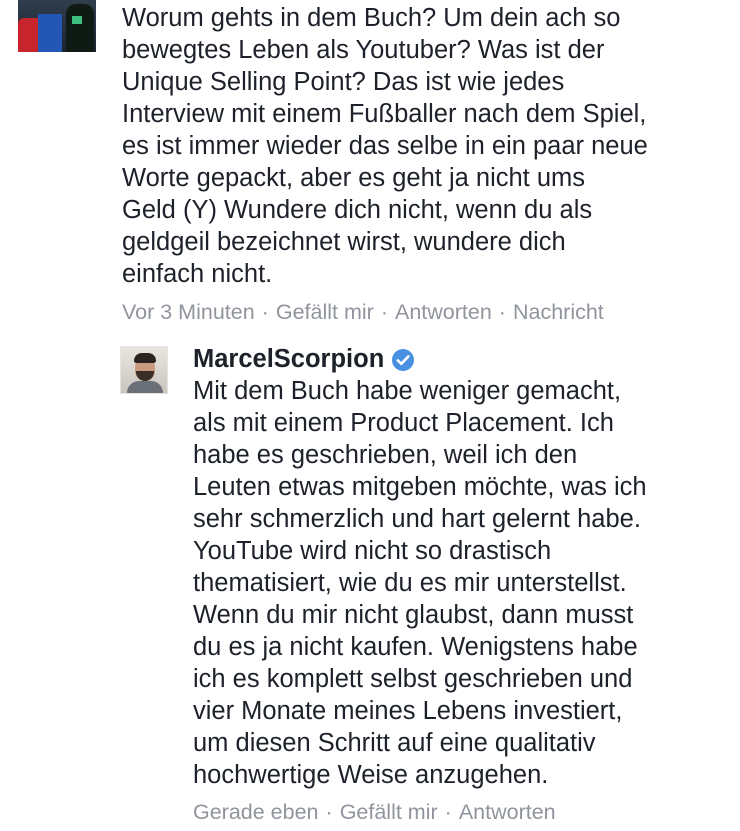  I want to click on comment-timestamp: Vor 3 Minuten, so click(188, 312).